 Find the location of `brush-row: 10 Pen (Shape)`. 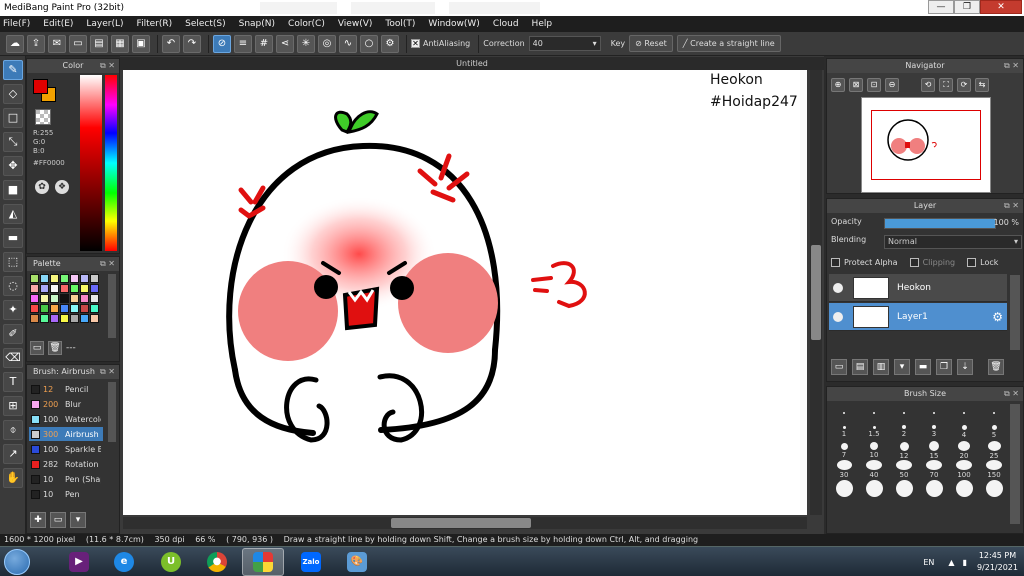

brush-row: 10 Pen (Shape) is located at coordinates (66, 479).